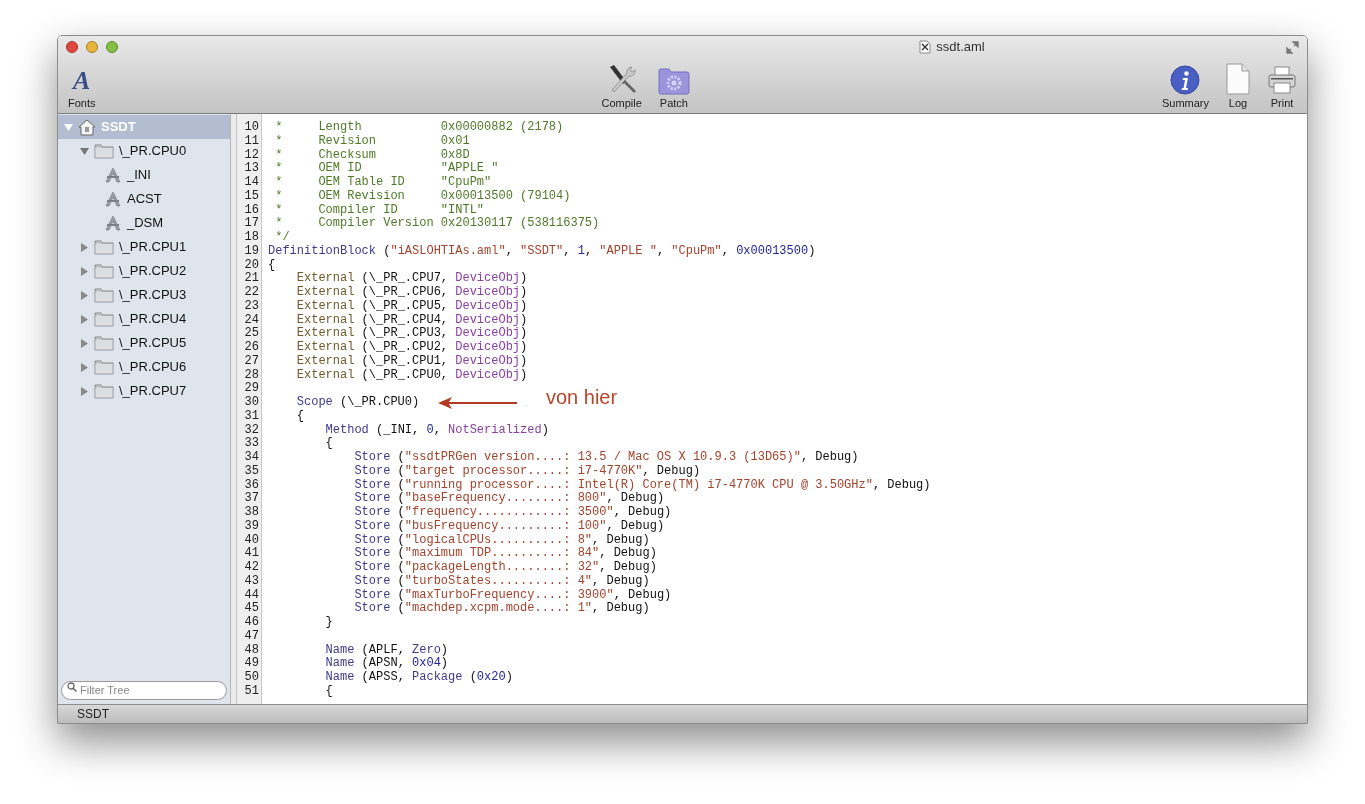 This screenshot has width=1365, height=804. I want to click on line-number: 20, so click(251, 265).